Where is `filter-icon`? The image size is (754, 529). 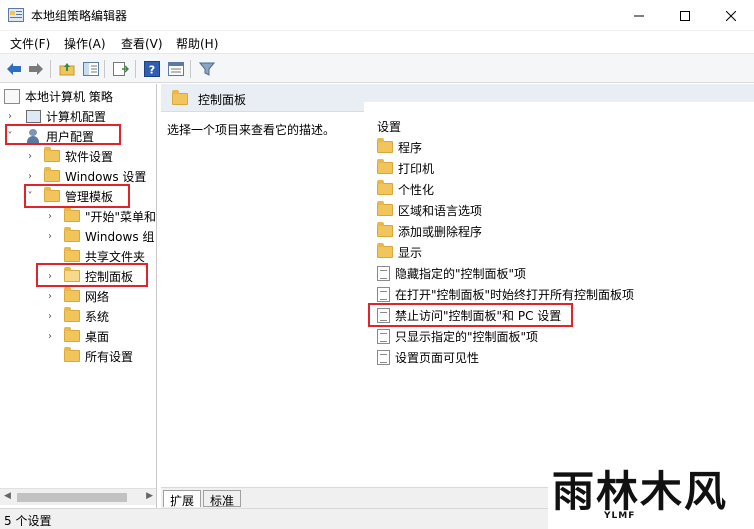
filter-icon is located at coordinates (207, 69).